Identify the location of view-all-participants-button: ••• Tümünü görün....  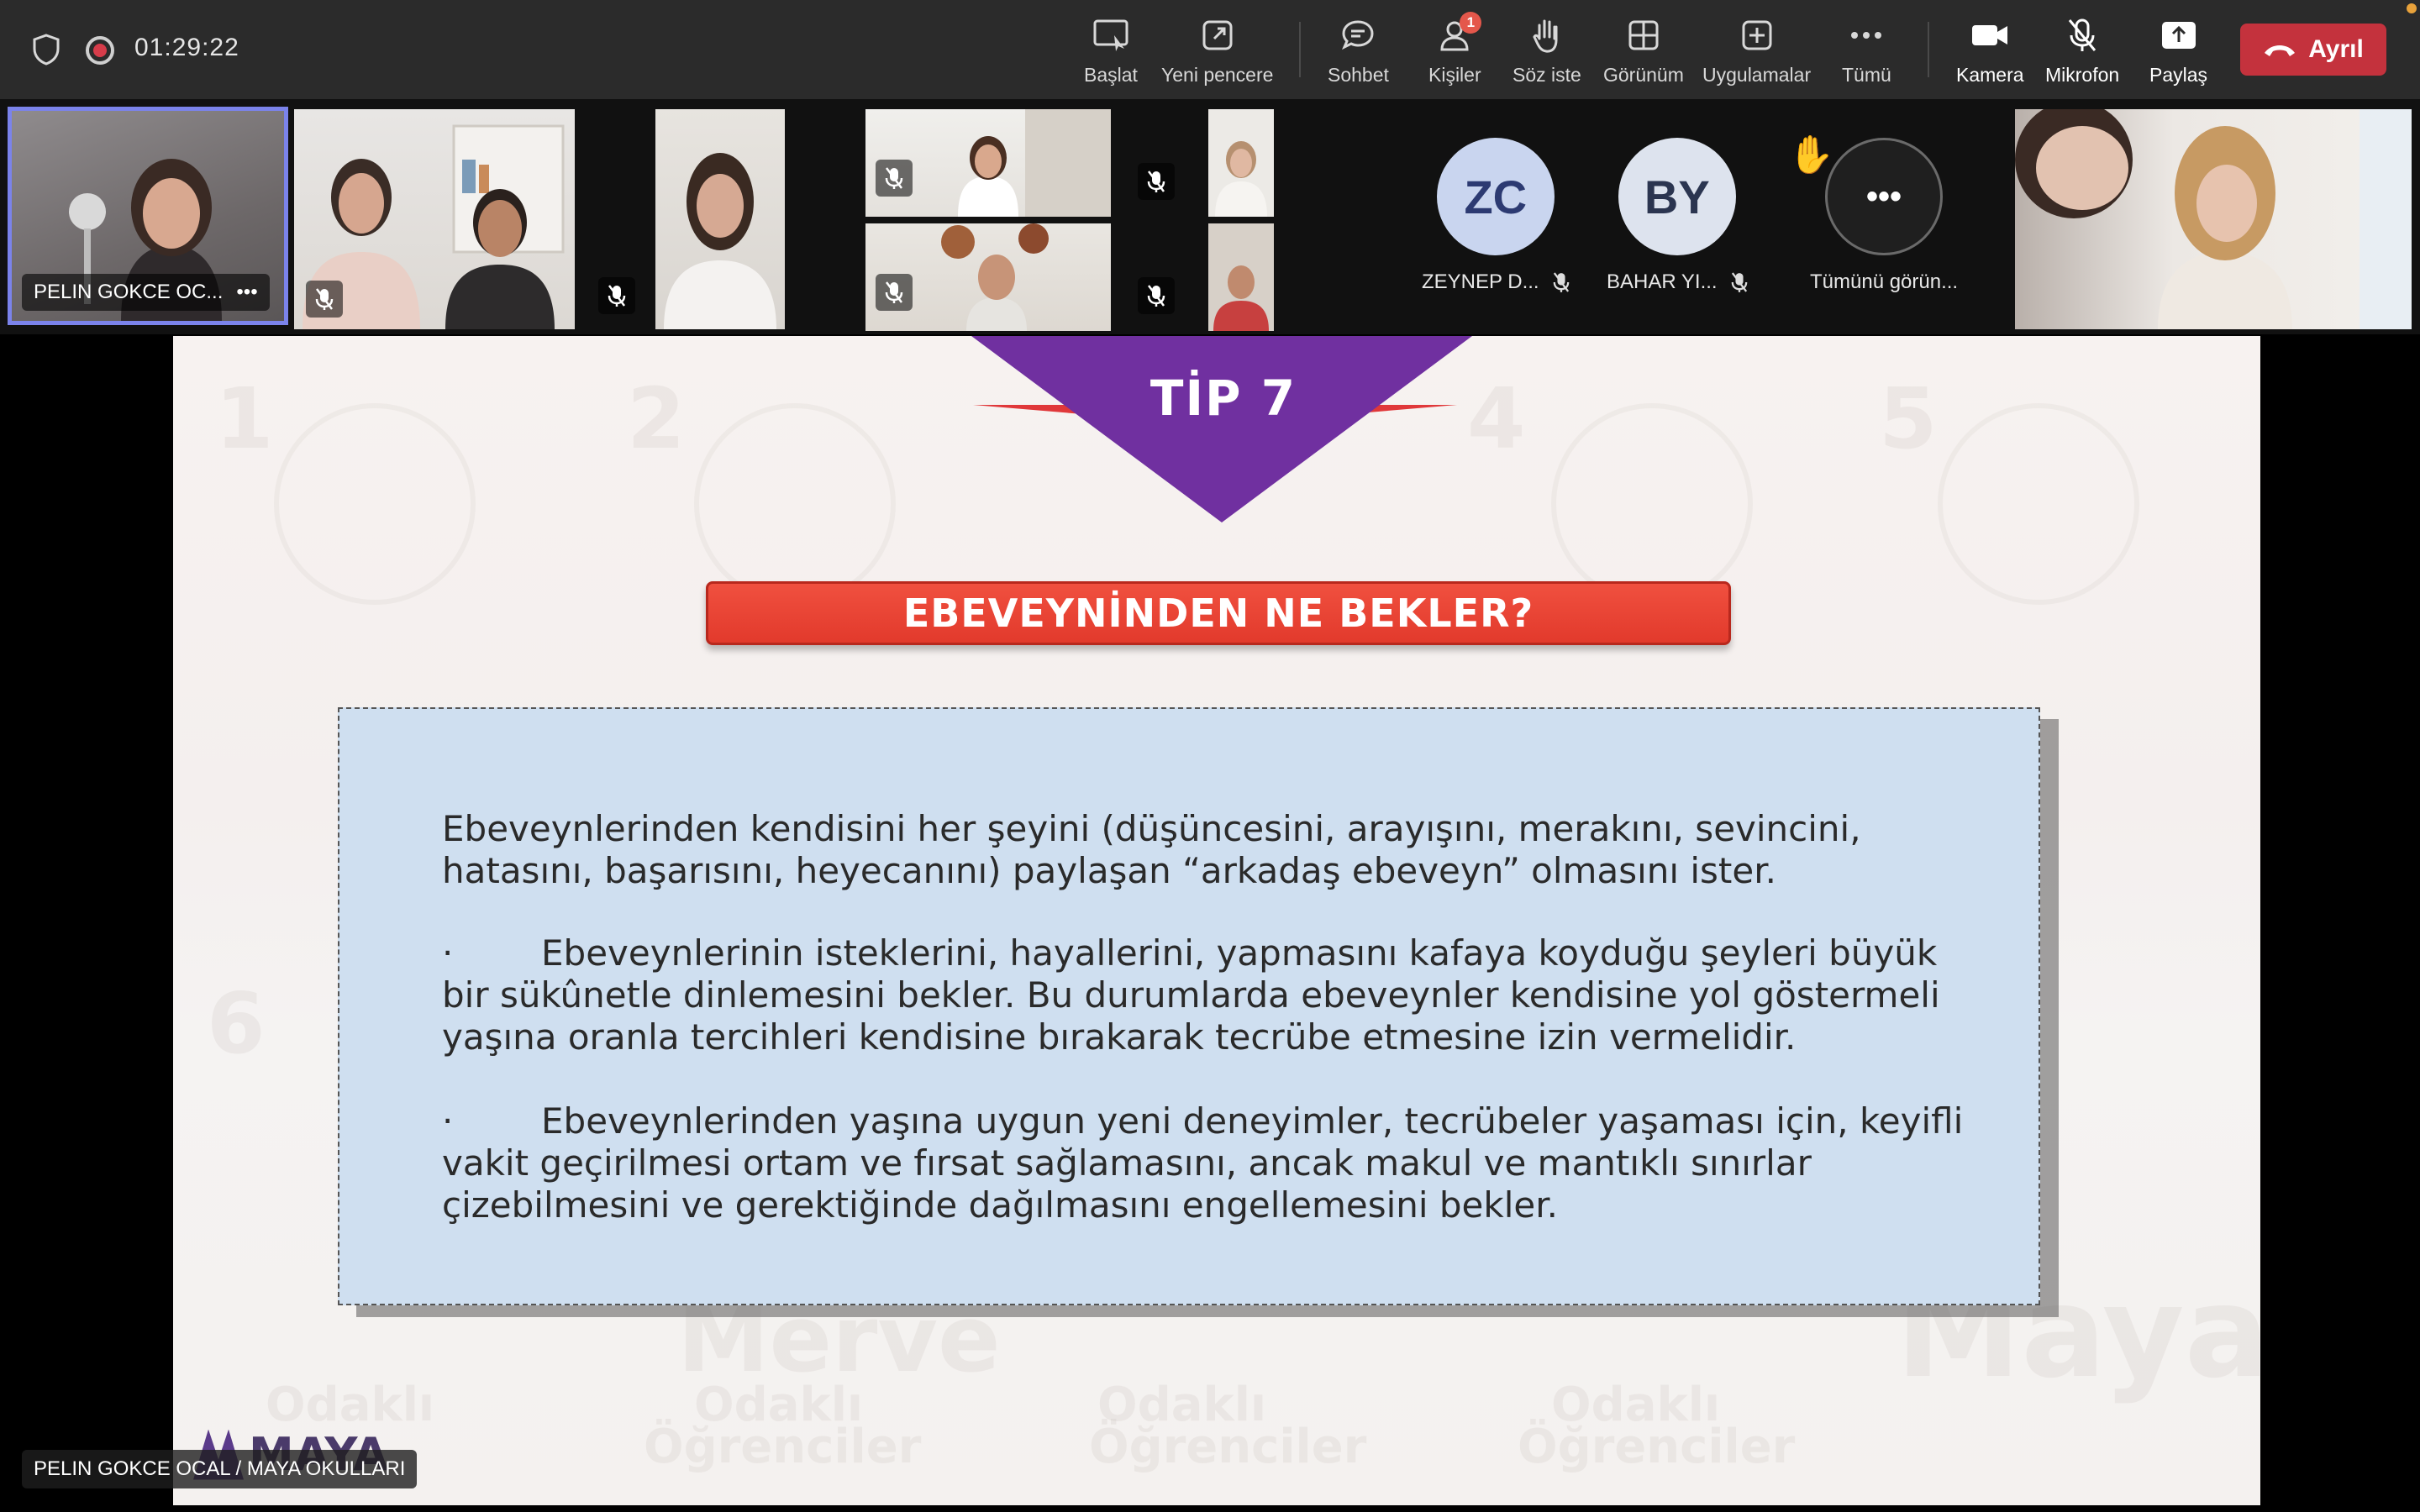
(1884, 216).